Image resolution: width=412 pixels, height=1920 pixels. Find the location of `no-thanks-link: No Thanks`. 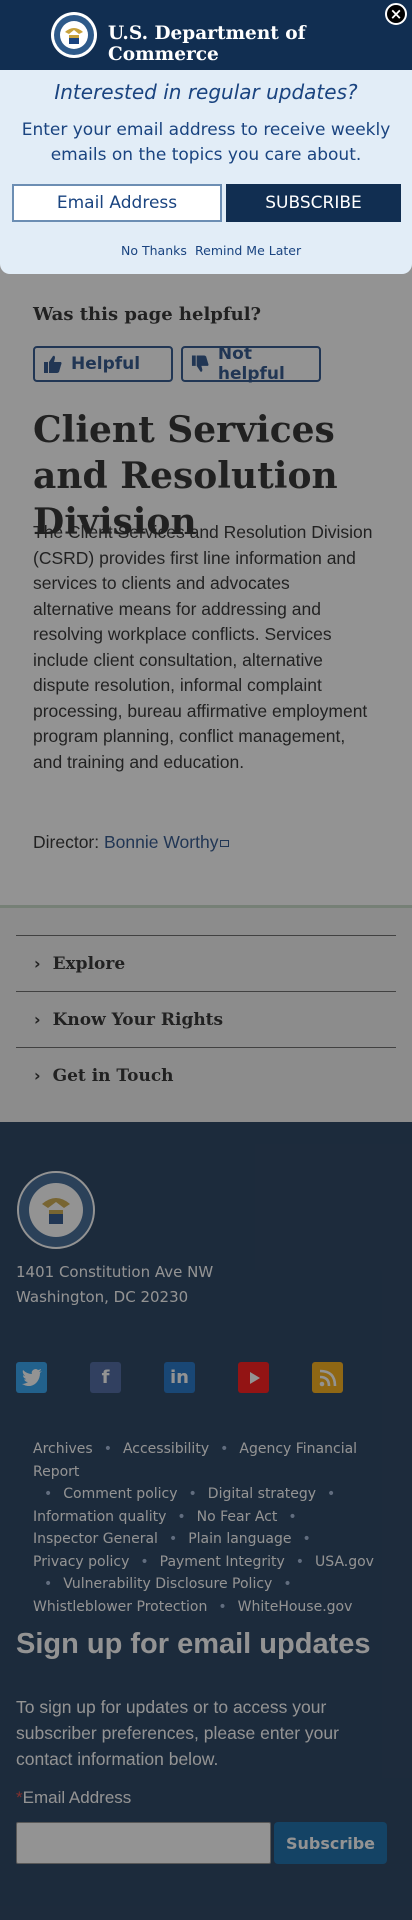

no-thanks-link: No Thanks is located at coordinates (154, 250).